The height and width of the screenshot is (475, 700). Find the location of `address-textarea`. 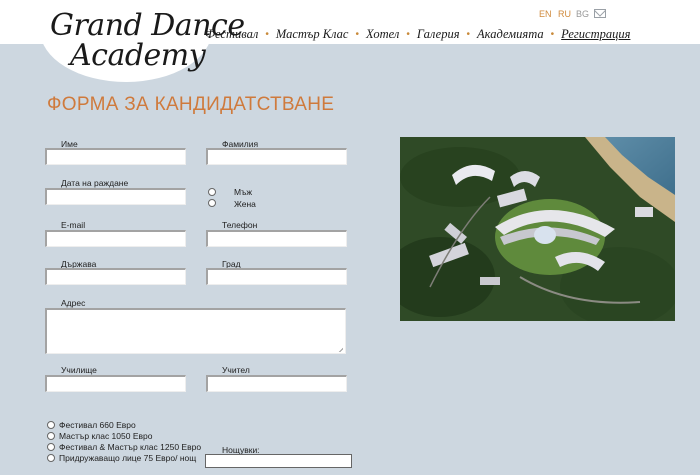

address-textarea is located at coordinates (195, 331).